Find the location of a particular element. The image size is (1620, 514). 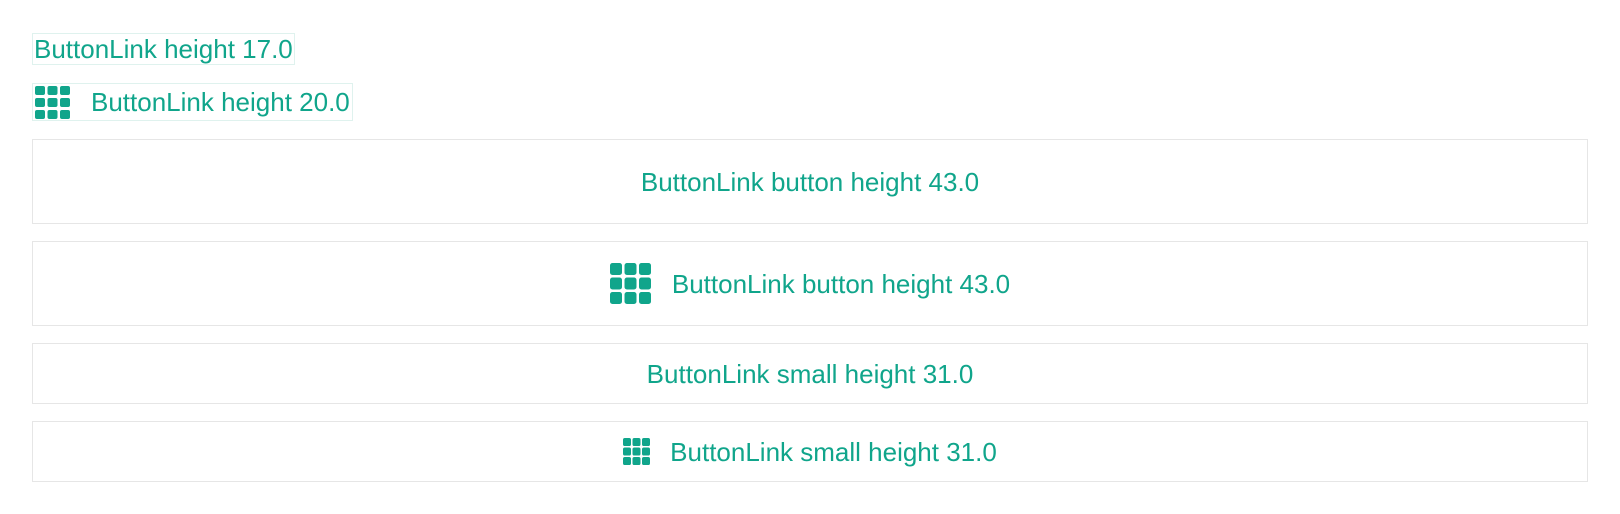

button-link-plain: ButtonLink height 17.0 is located at coordinates (163, 49).